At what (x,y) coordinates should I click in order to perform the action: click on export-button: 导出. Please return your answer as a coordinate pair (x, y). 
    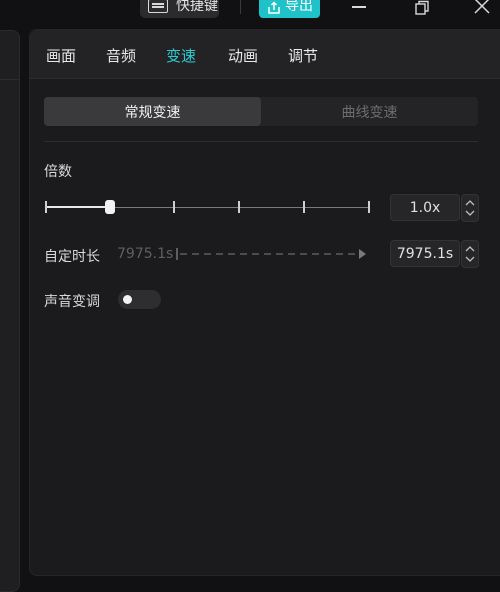
    Looking at the image, I should click on (289, 9).